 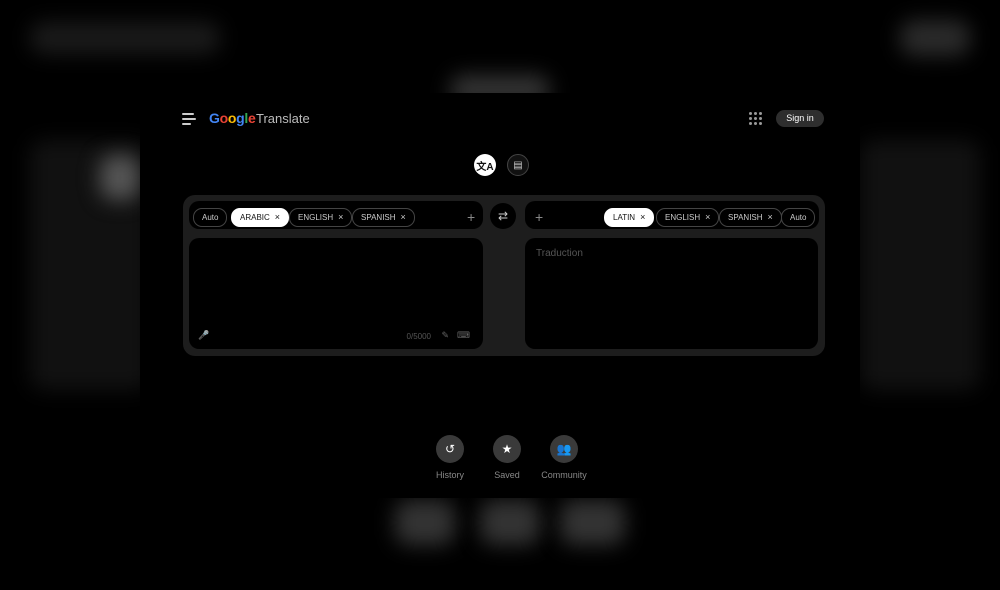 What do you see at coordinates (507, 457) in the screenshot?
I see `saved-nav: ★ Saved` at bounding box center [507, 457].